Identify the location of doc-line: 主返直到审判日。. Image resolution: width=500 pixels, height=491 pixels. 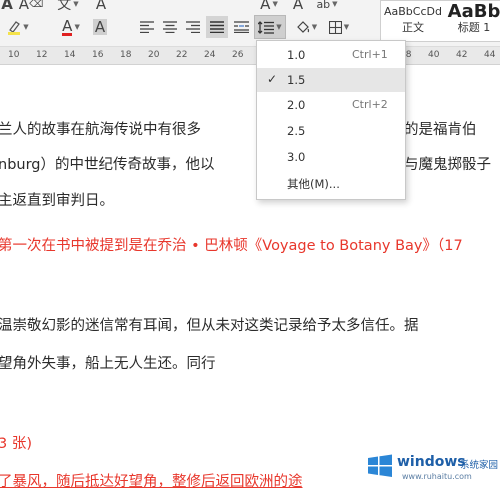
(57, 201).